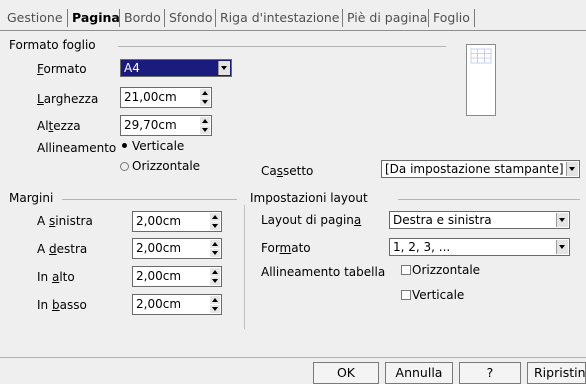 This screenshot has width=586, height=384. Describe the element at coordinates (59, 126) in the screenshot. I see `height-label: Altezza` at that location.